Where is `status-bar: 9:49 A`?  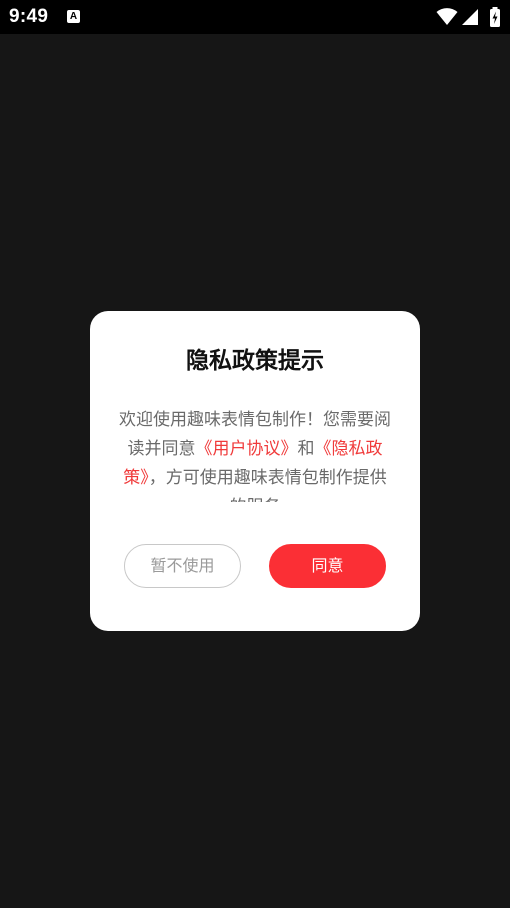
status-bar: 9:49 A is located at coordinates (255, 17).